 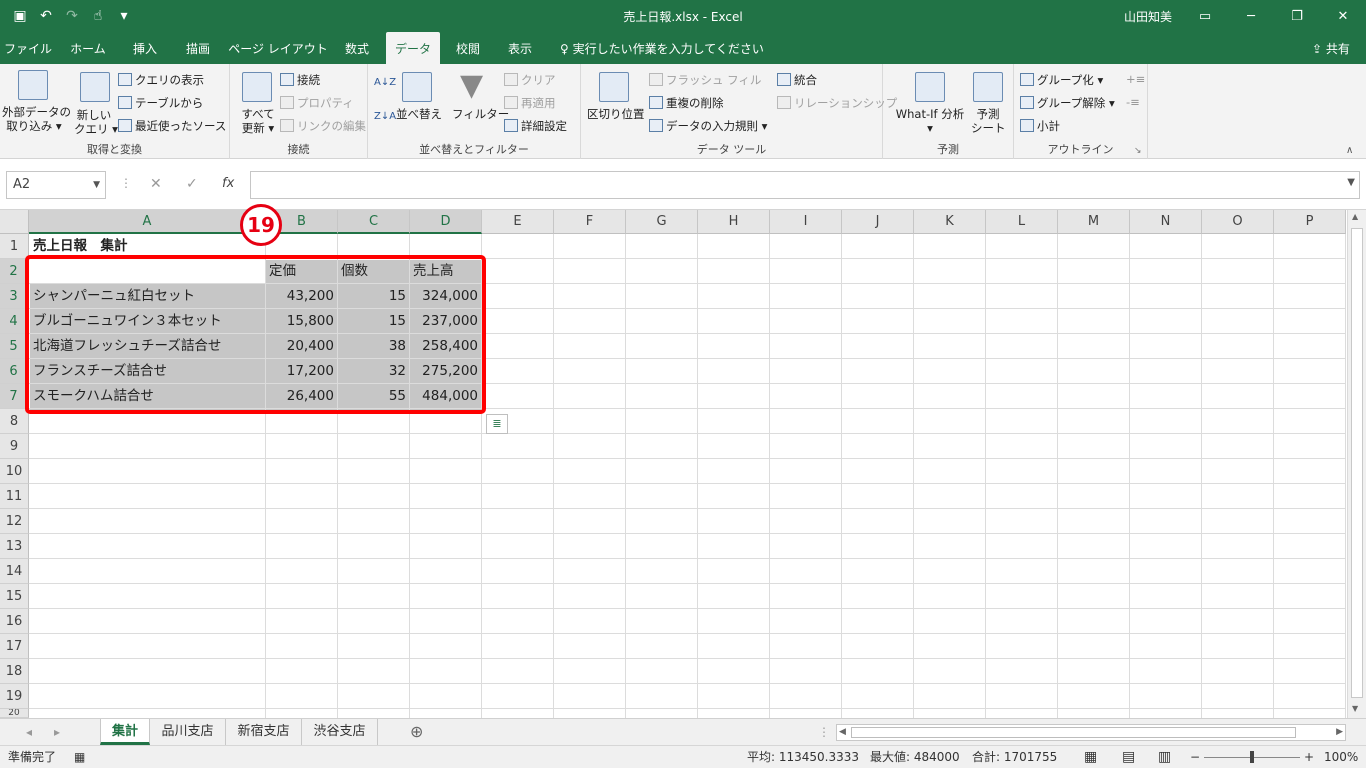 I want to click on save-icon: ▣, so click(x=20, y=16).